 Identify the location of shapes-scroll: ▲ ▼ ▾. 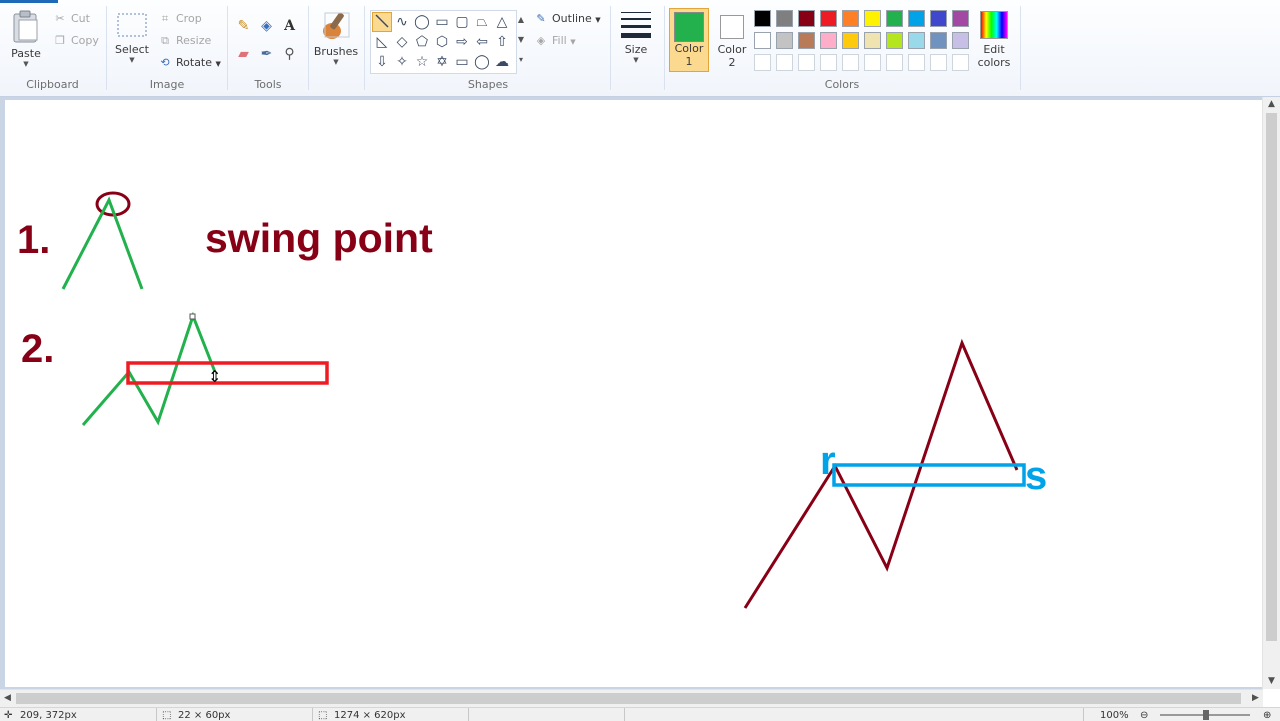
(521, 41).